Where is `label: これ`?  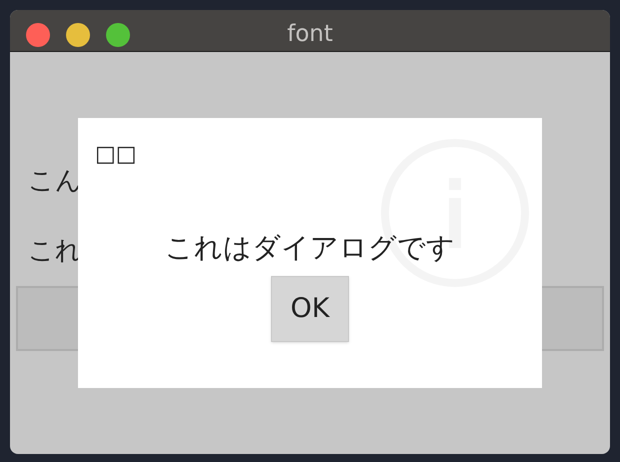
label: これ is located at coordinates (55, 251).